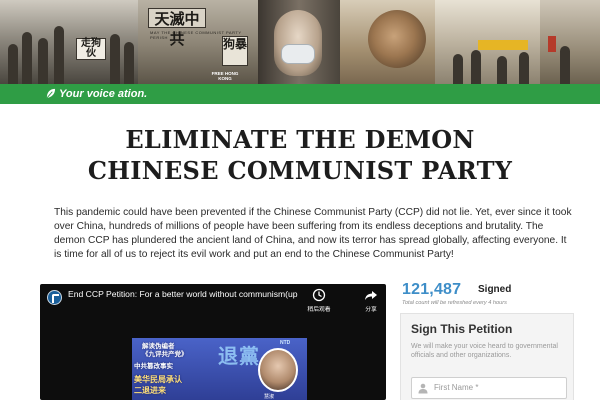 The image size is (600, 400). What do you see at coordinates (397, 39) in the screenshot?
I see `petri-dish-image` at bounding box center [397, 39].